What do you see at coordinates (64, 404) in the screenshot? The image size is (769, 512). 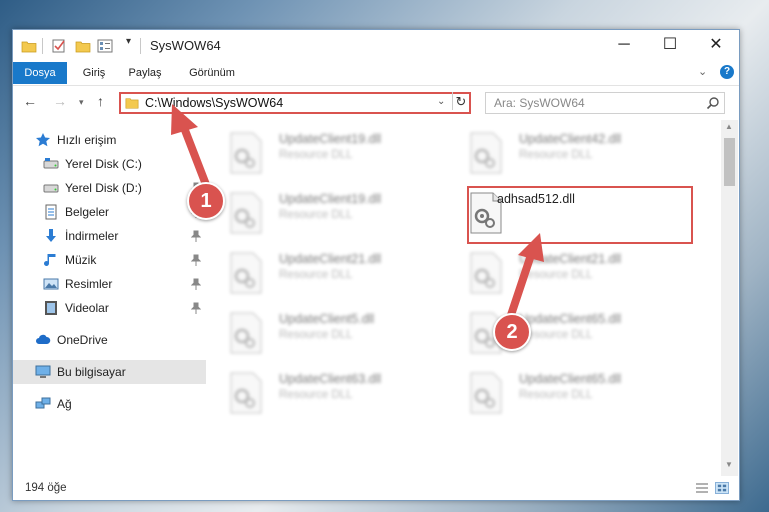 I see `sidebar-item-label: Ağ` at bounding box center [64, 404].